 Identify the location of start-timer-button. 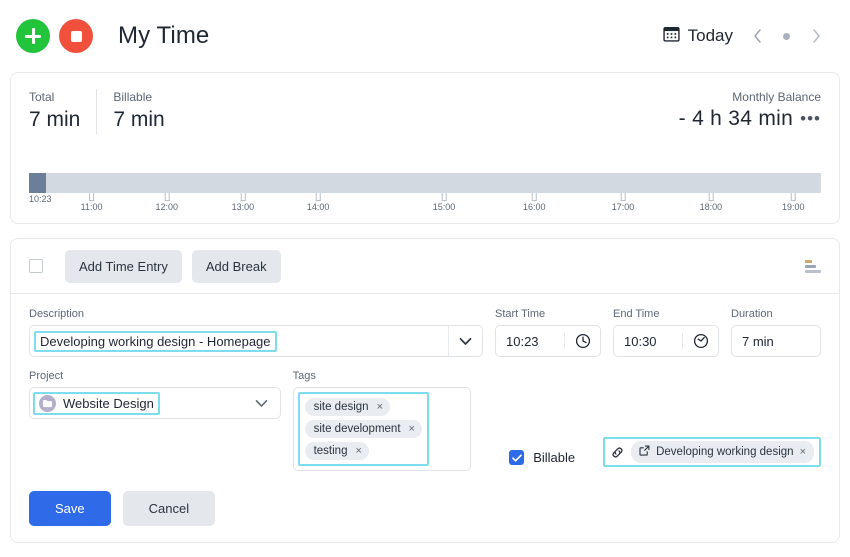
(33, 36).